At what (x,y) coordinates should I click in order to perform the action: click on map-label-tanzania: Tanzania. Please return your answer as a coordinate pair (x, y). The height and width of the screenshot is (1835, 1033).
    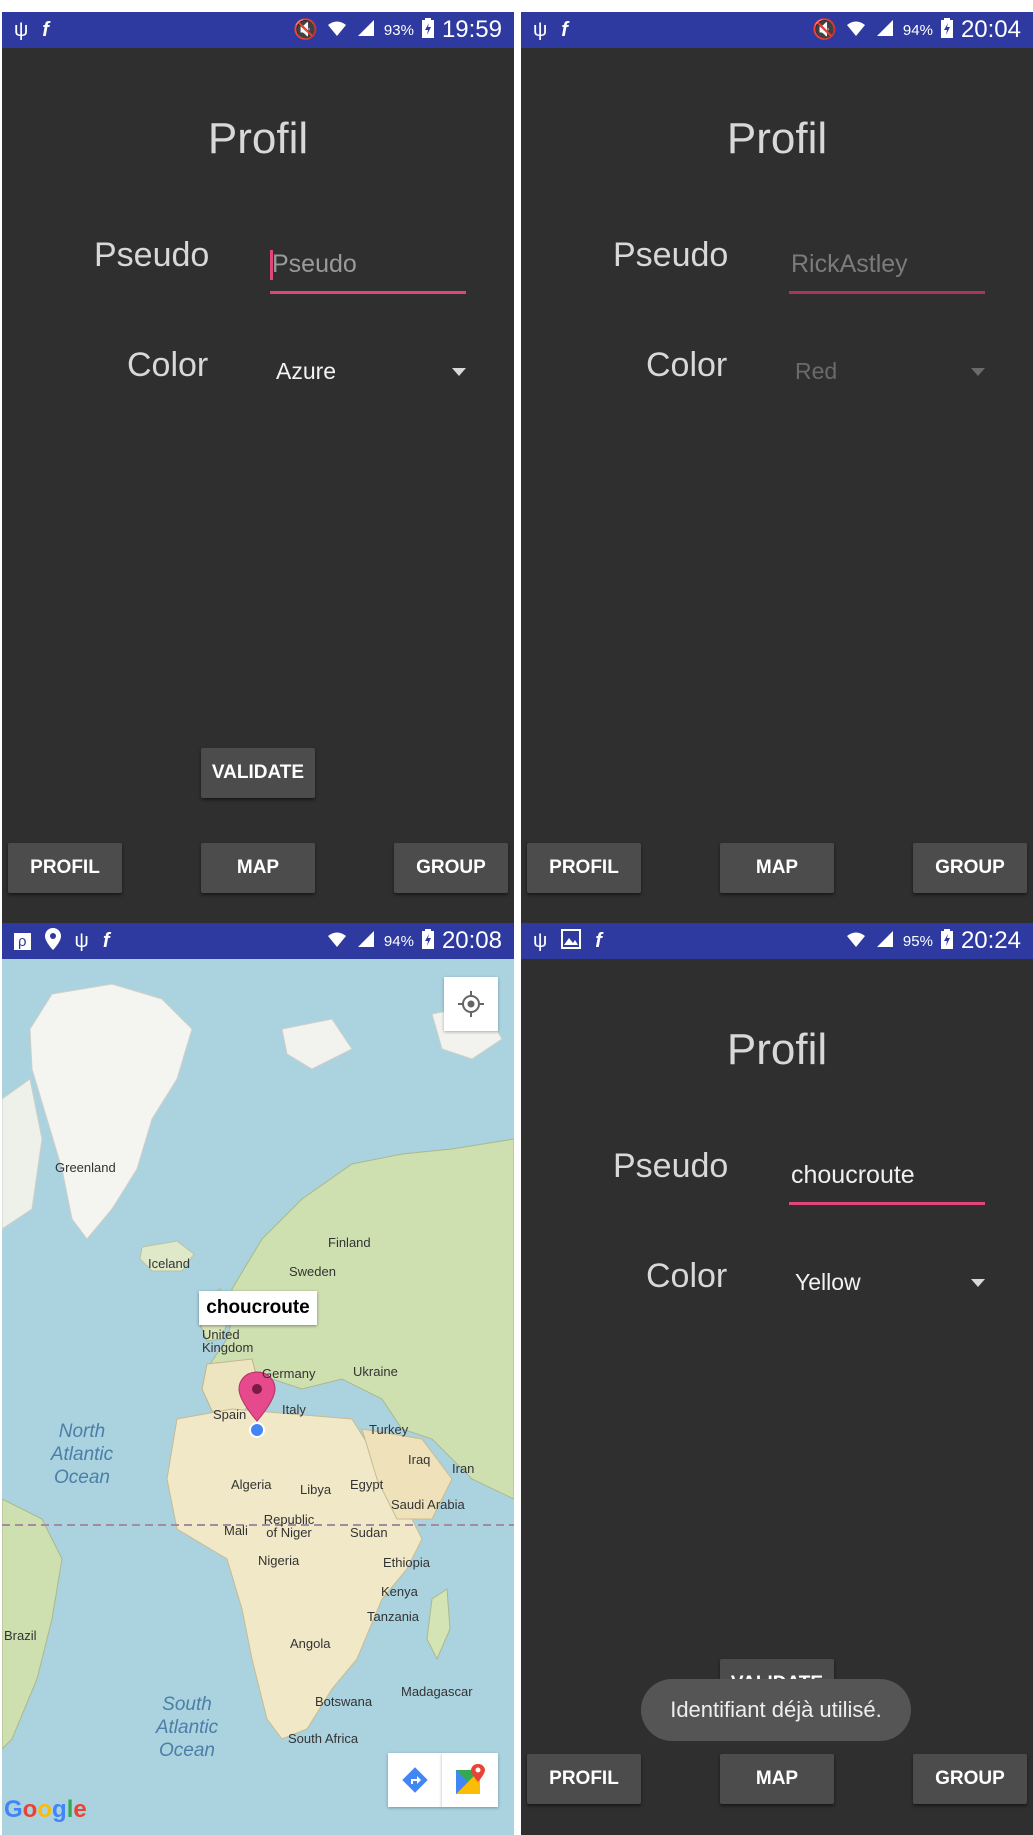
    Looking at the image, I should click on (393, 1616).